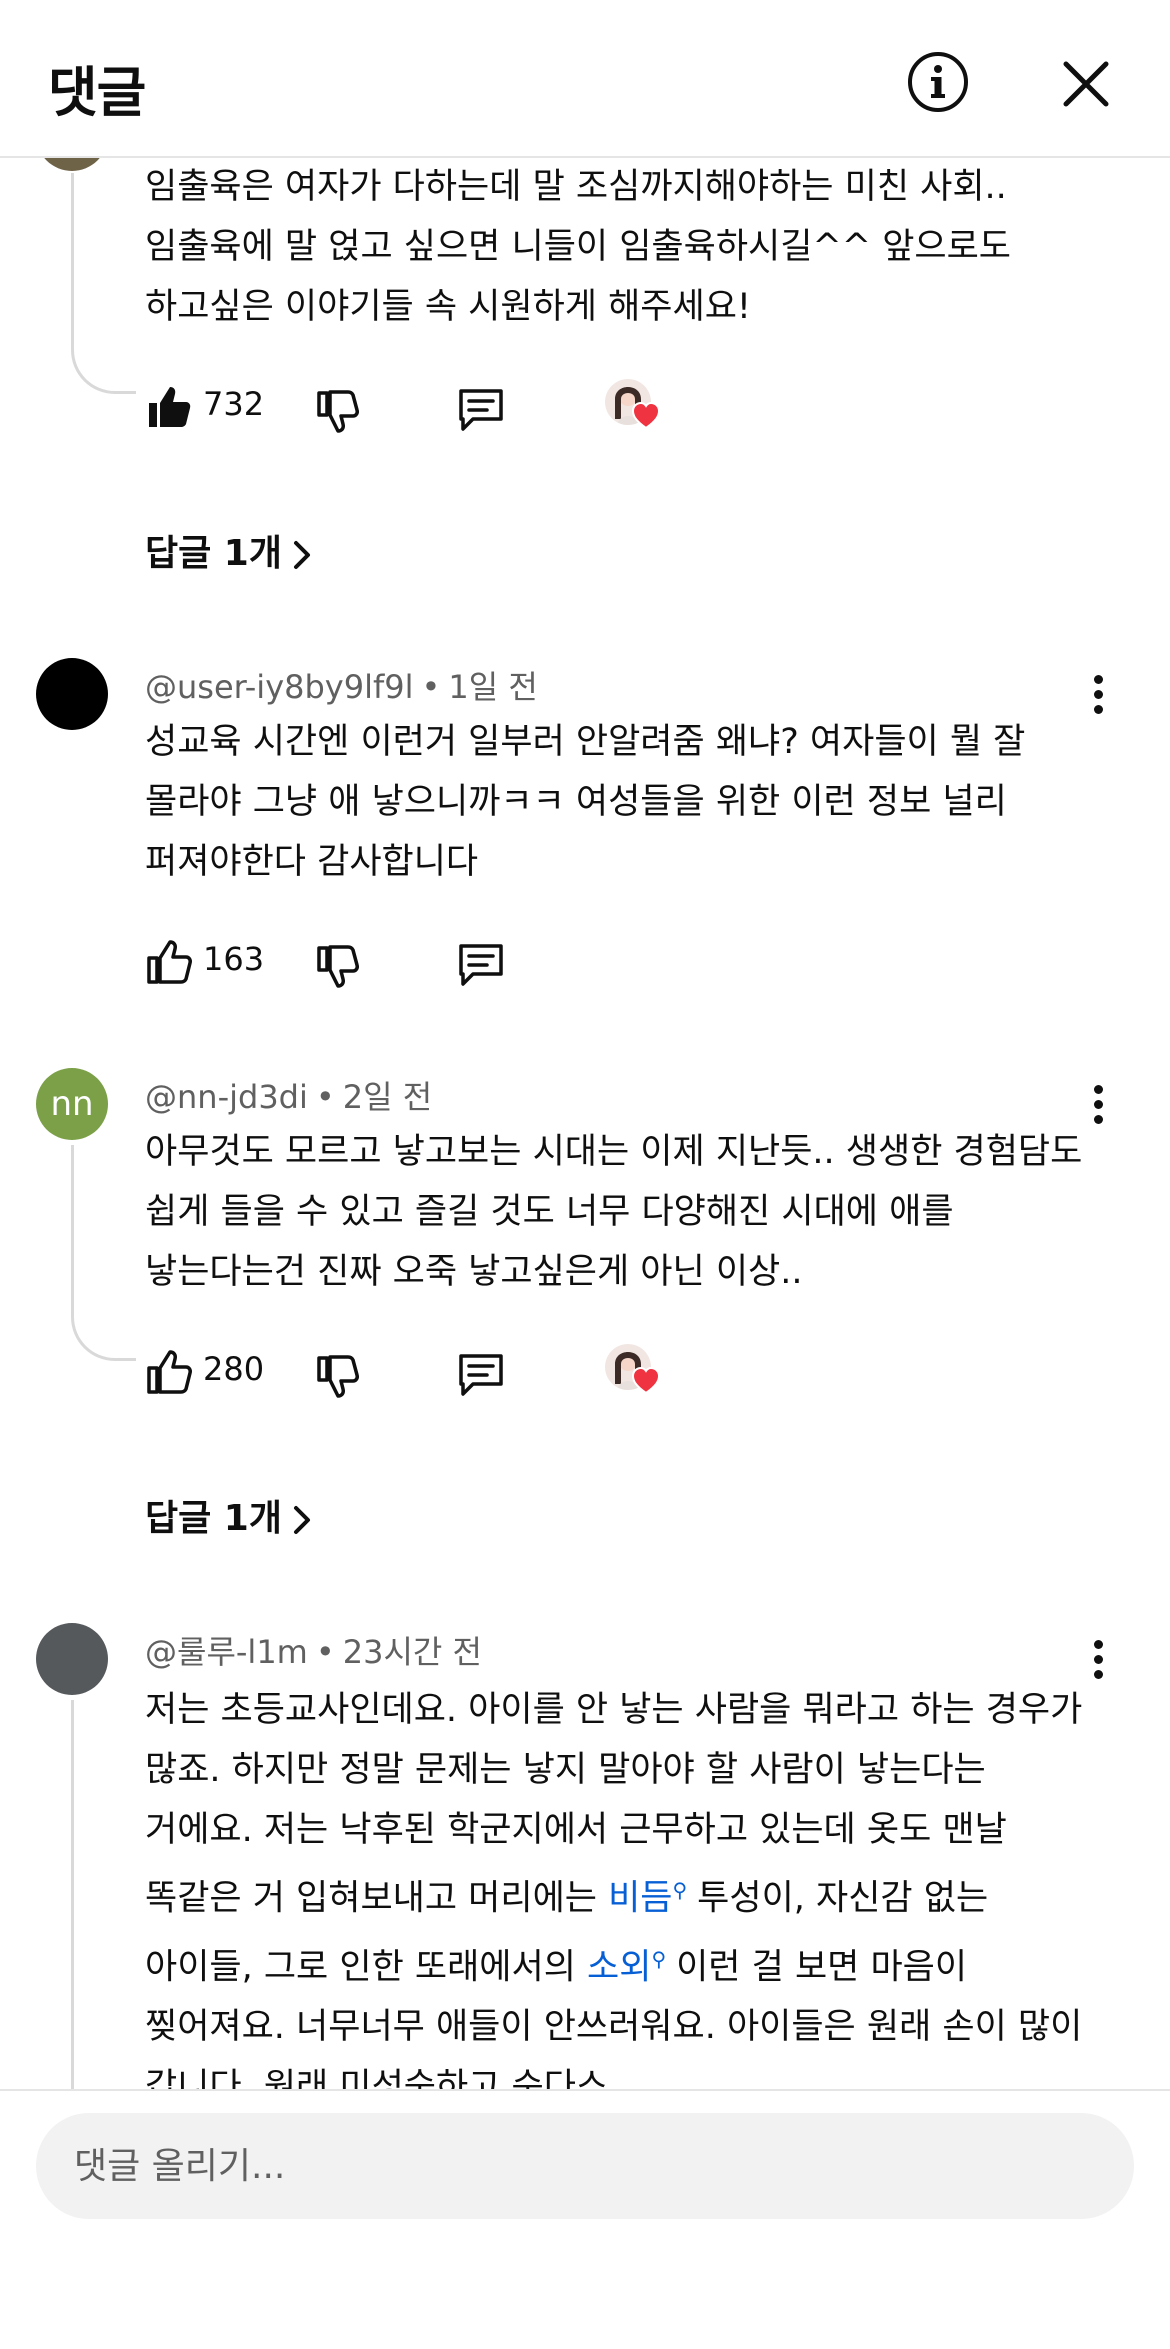 The width and height of the screenshot is (1170, 2349). What do you see at coordinates (585, 79) in the screenshot?
I see `comments-header: 댓글` at bounding box center [585, 79].